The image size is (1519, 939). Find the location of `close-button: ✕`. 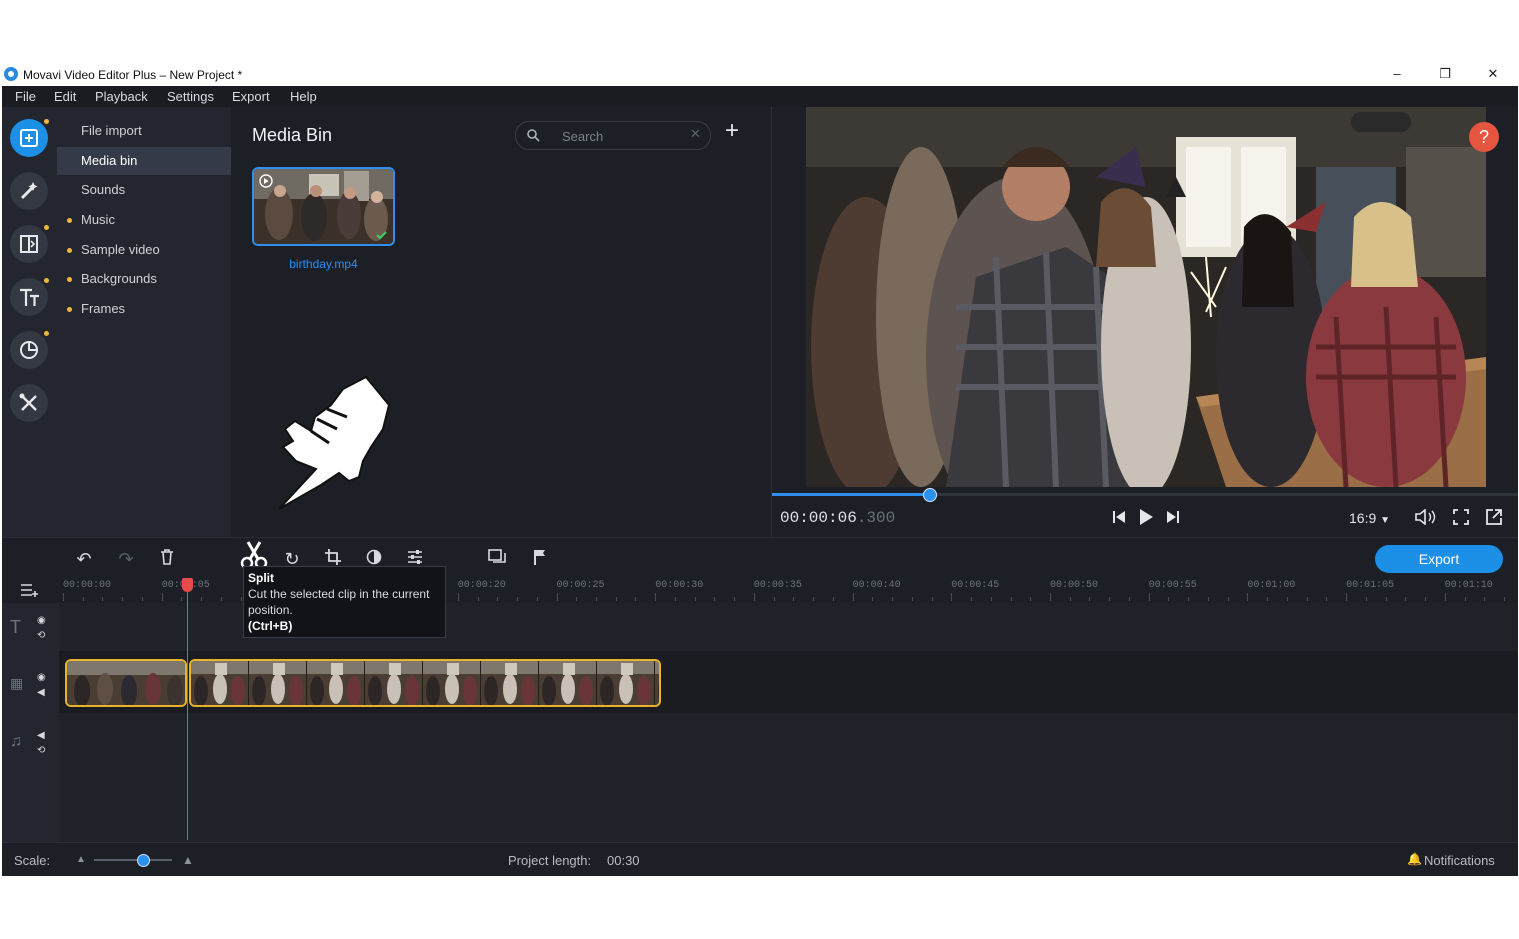

close-button: ✕ is located at coordinates (1493, 74).